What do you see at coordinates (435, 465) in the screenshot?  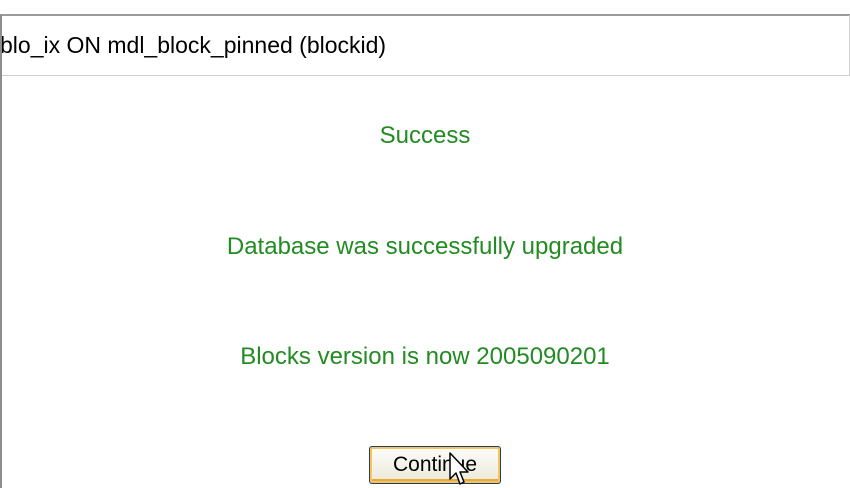 I see `continue-button: Continue` at bounding box center [435, 465].